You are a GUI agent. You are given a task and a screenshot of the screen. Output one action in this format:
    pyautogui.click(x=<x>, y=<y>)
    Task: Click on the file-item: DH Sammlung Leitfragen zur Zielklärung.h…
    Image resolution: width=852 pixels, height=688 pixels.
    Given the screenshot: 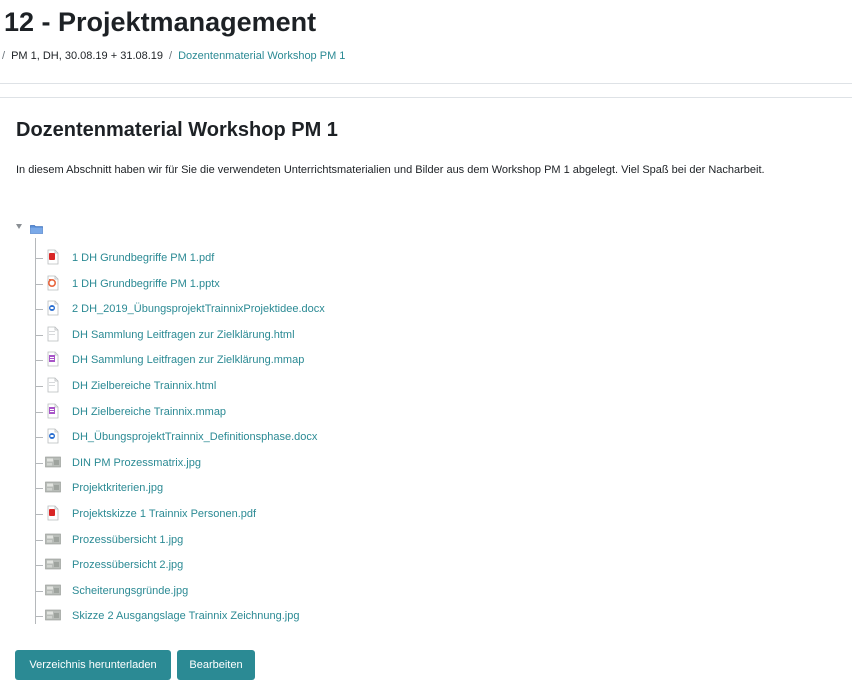 What is the action you would take?
    pyautogui.click(x=335, y=335)
    